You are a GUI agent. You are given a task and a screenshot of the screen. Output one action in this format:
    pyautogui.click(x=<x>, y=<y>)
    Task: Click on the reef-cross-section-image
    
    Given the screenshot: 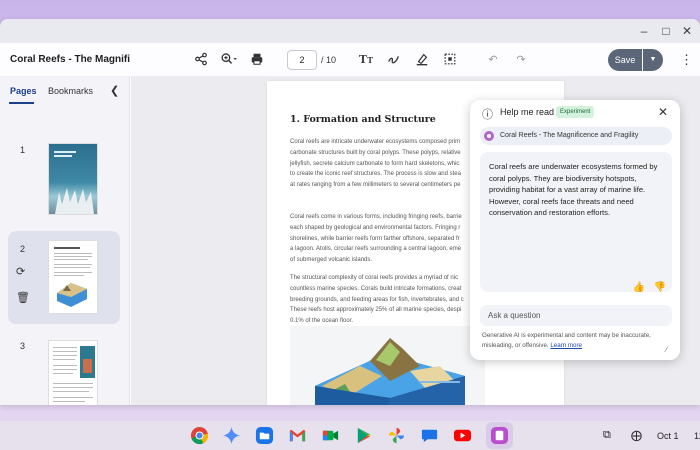 What is the action you would take?
    pyautogui.click(x=390, y=371)
    